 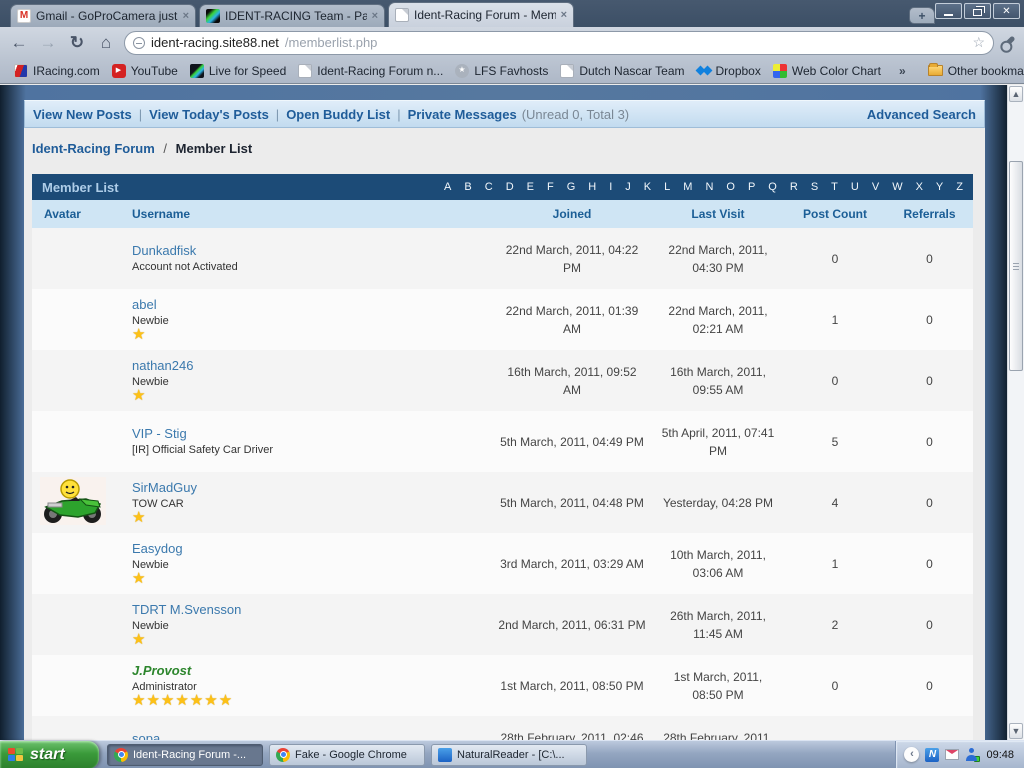 What do you see at coordinates (897, 187) in the screenshot?
I see `alphabet-letter-link: W` at bounding box center [897, 187].